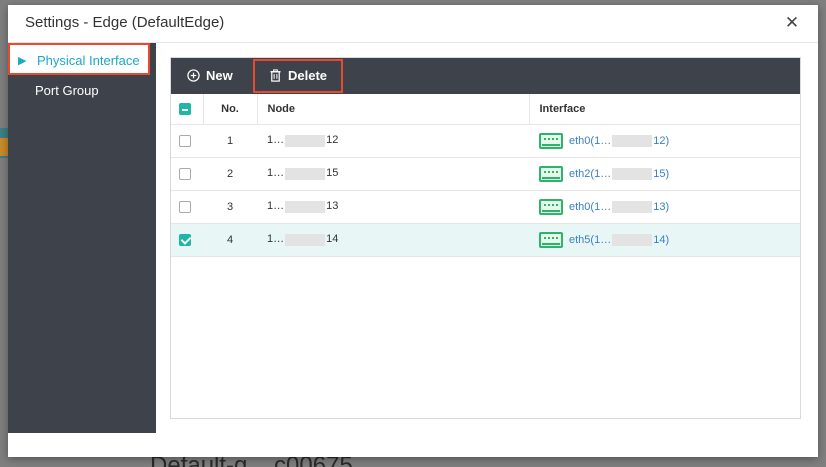  Describe the element at coordinates (332, 206) in the screenshot. I see `node-suffix: 13` at that location.